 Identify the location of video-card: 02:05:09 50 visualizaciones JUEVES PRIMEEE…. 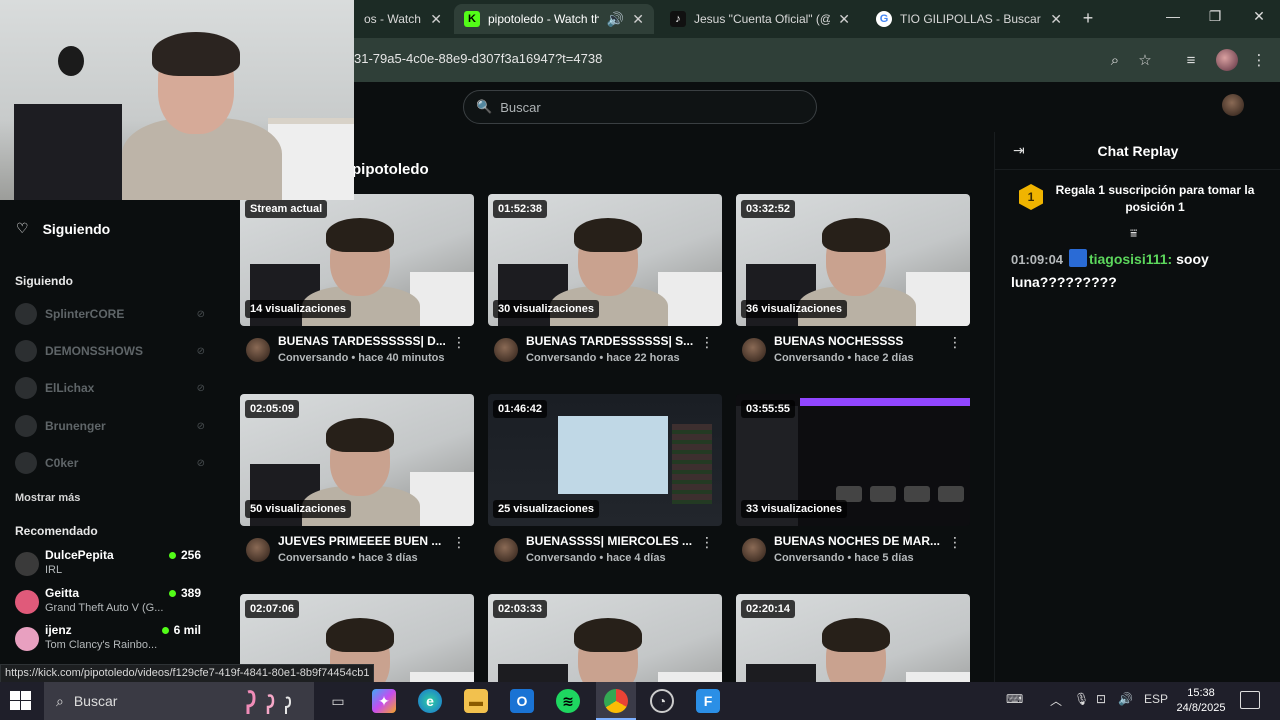
(357, 487).